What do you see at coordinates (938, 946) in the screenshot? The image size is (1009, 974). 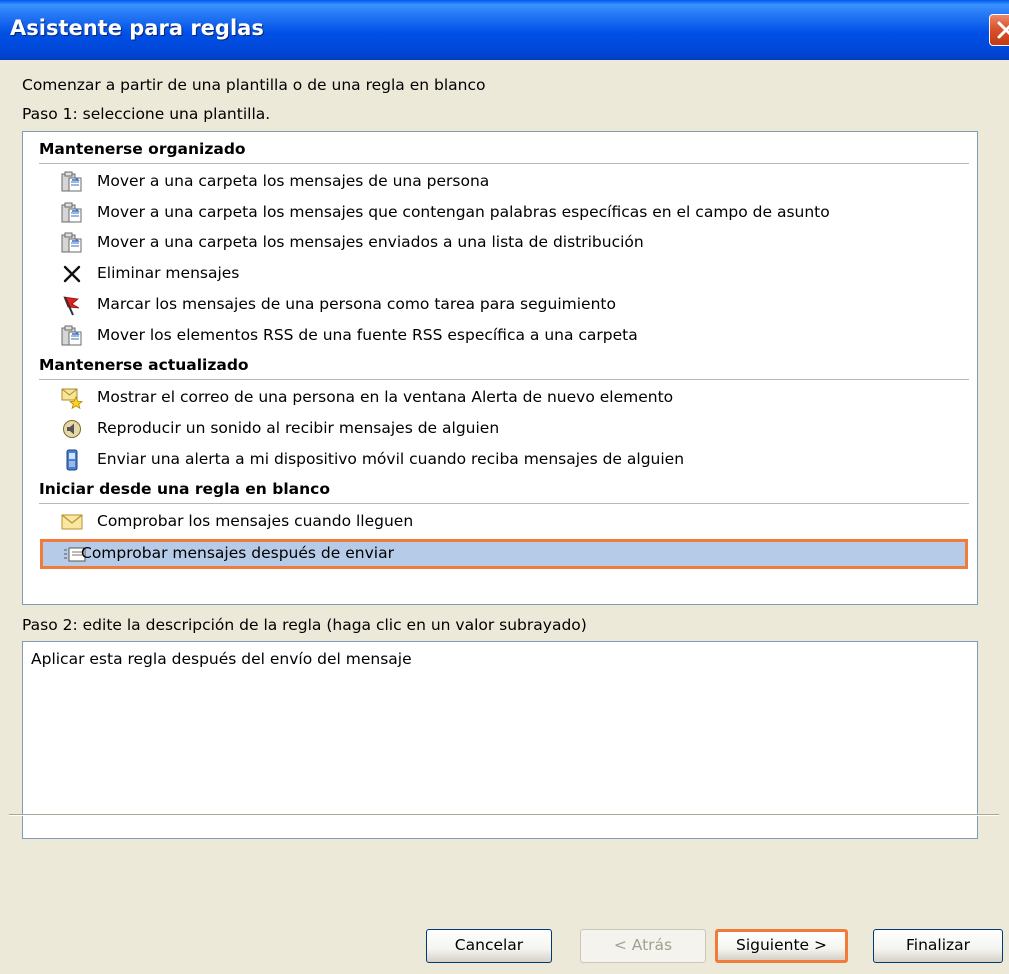 I see `finish-button: Finalizar` at bounding box center [938, 946].